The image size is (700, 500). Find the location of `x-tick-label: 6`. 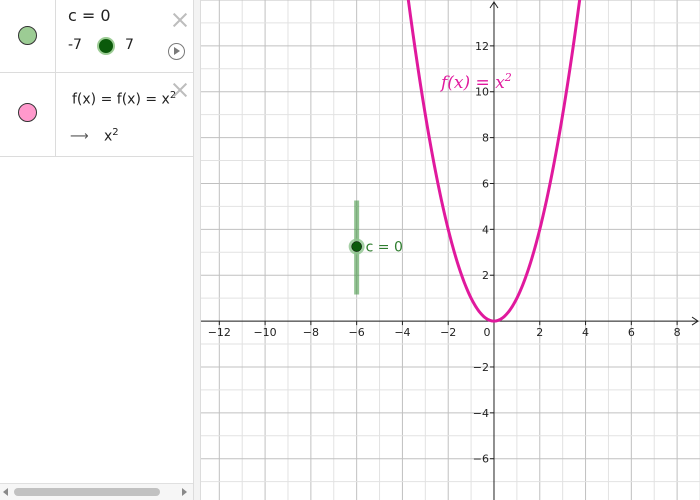

x-tick-label: 6 is located at coordinates (631, 332).